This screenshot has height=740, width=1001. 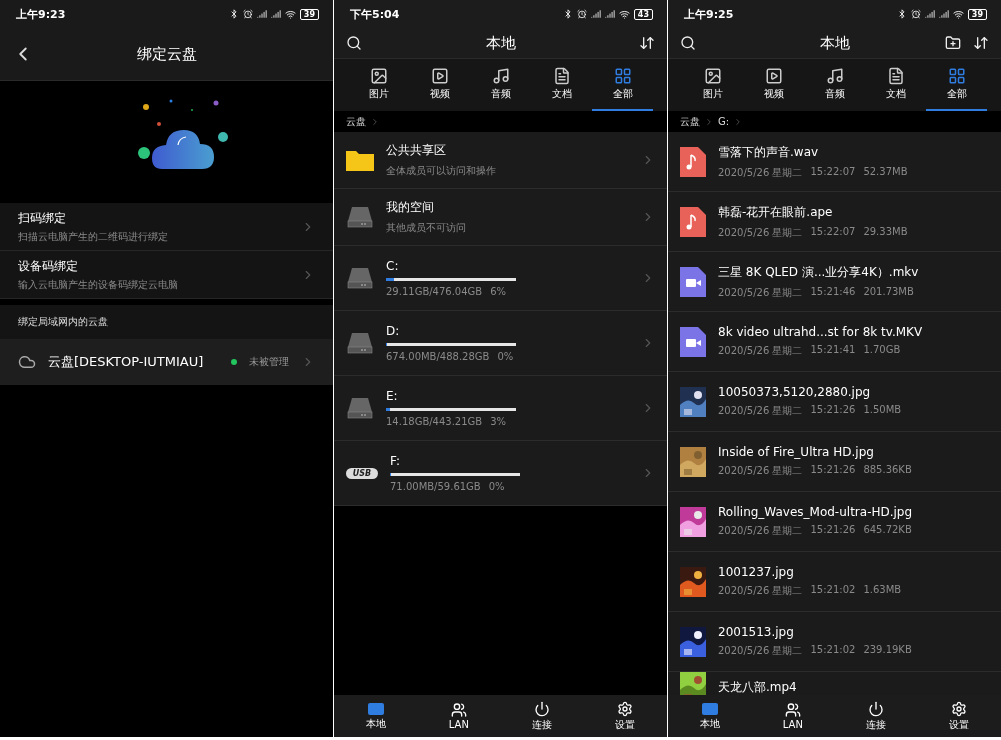 I want to click on list-item: 1001237.jpg 2020/5/26 星期二 15:21:02 1.63MB, so click(x=834, y=582).